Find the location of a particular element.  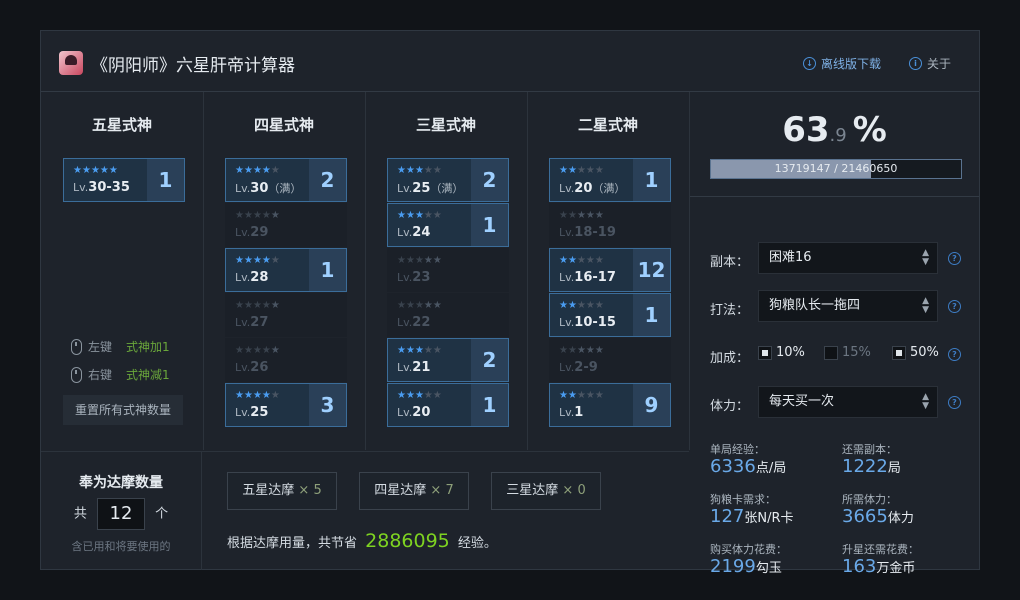

dungeon-select: 困难16 ▲ ▼ is located at coordinates (848, 258).